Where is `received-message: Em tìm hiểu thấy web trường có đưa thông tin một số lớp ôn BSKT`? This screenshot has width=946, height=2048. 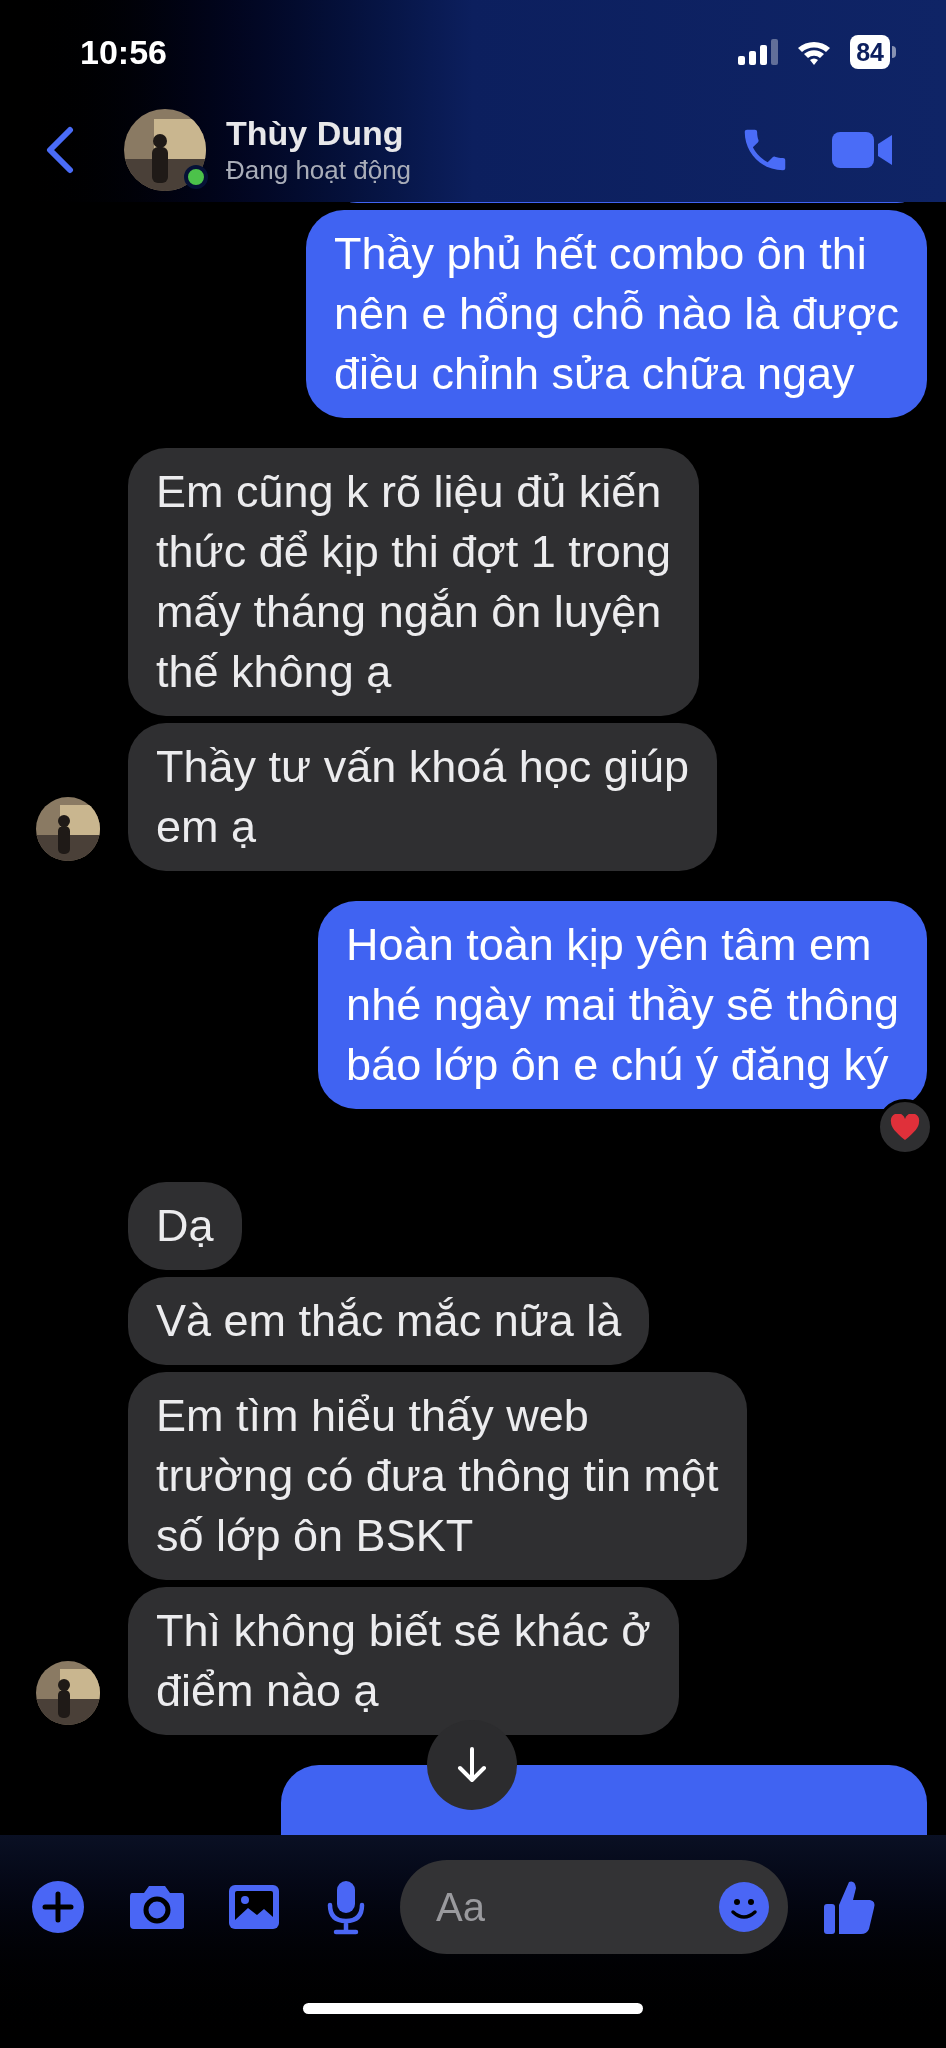 received-message: Em tìm hiểu thấy web trường có đưa thông tin một số lớp ôn BSKT is located at coordinates (437, 1476).